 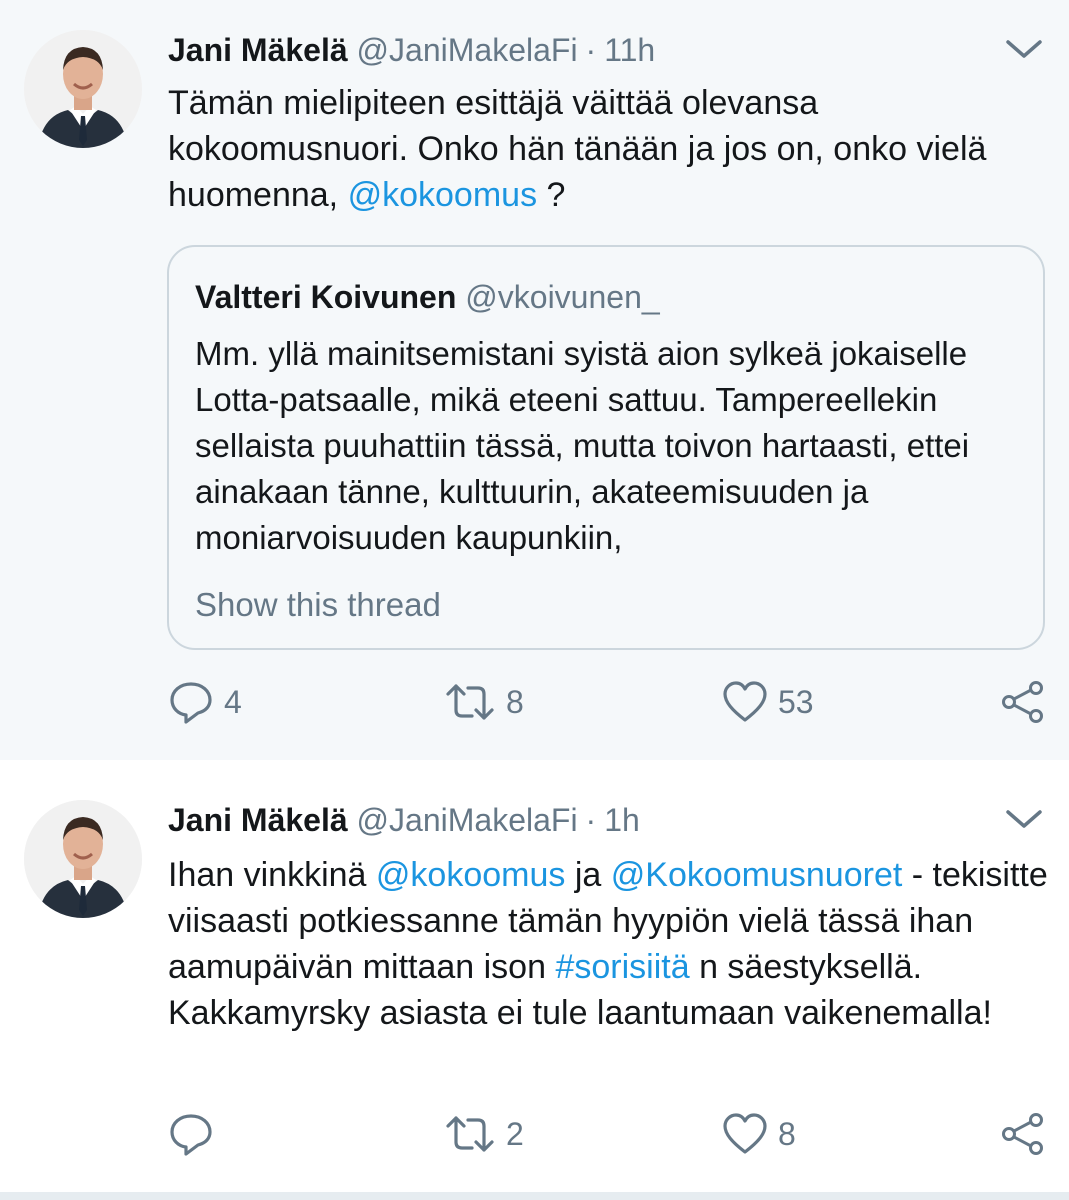 I want to click on text-segment: ja, so click(x=588, y=875).